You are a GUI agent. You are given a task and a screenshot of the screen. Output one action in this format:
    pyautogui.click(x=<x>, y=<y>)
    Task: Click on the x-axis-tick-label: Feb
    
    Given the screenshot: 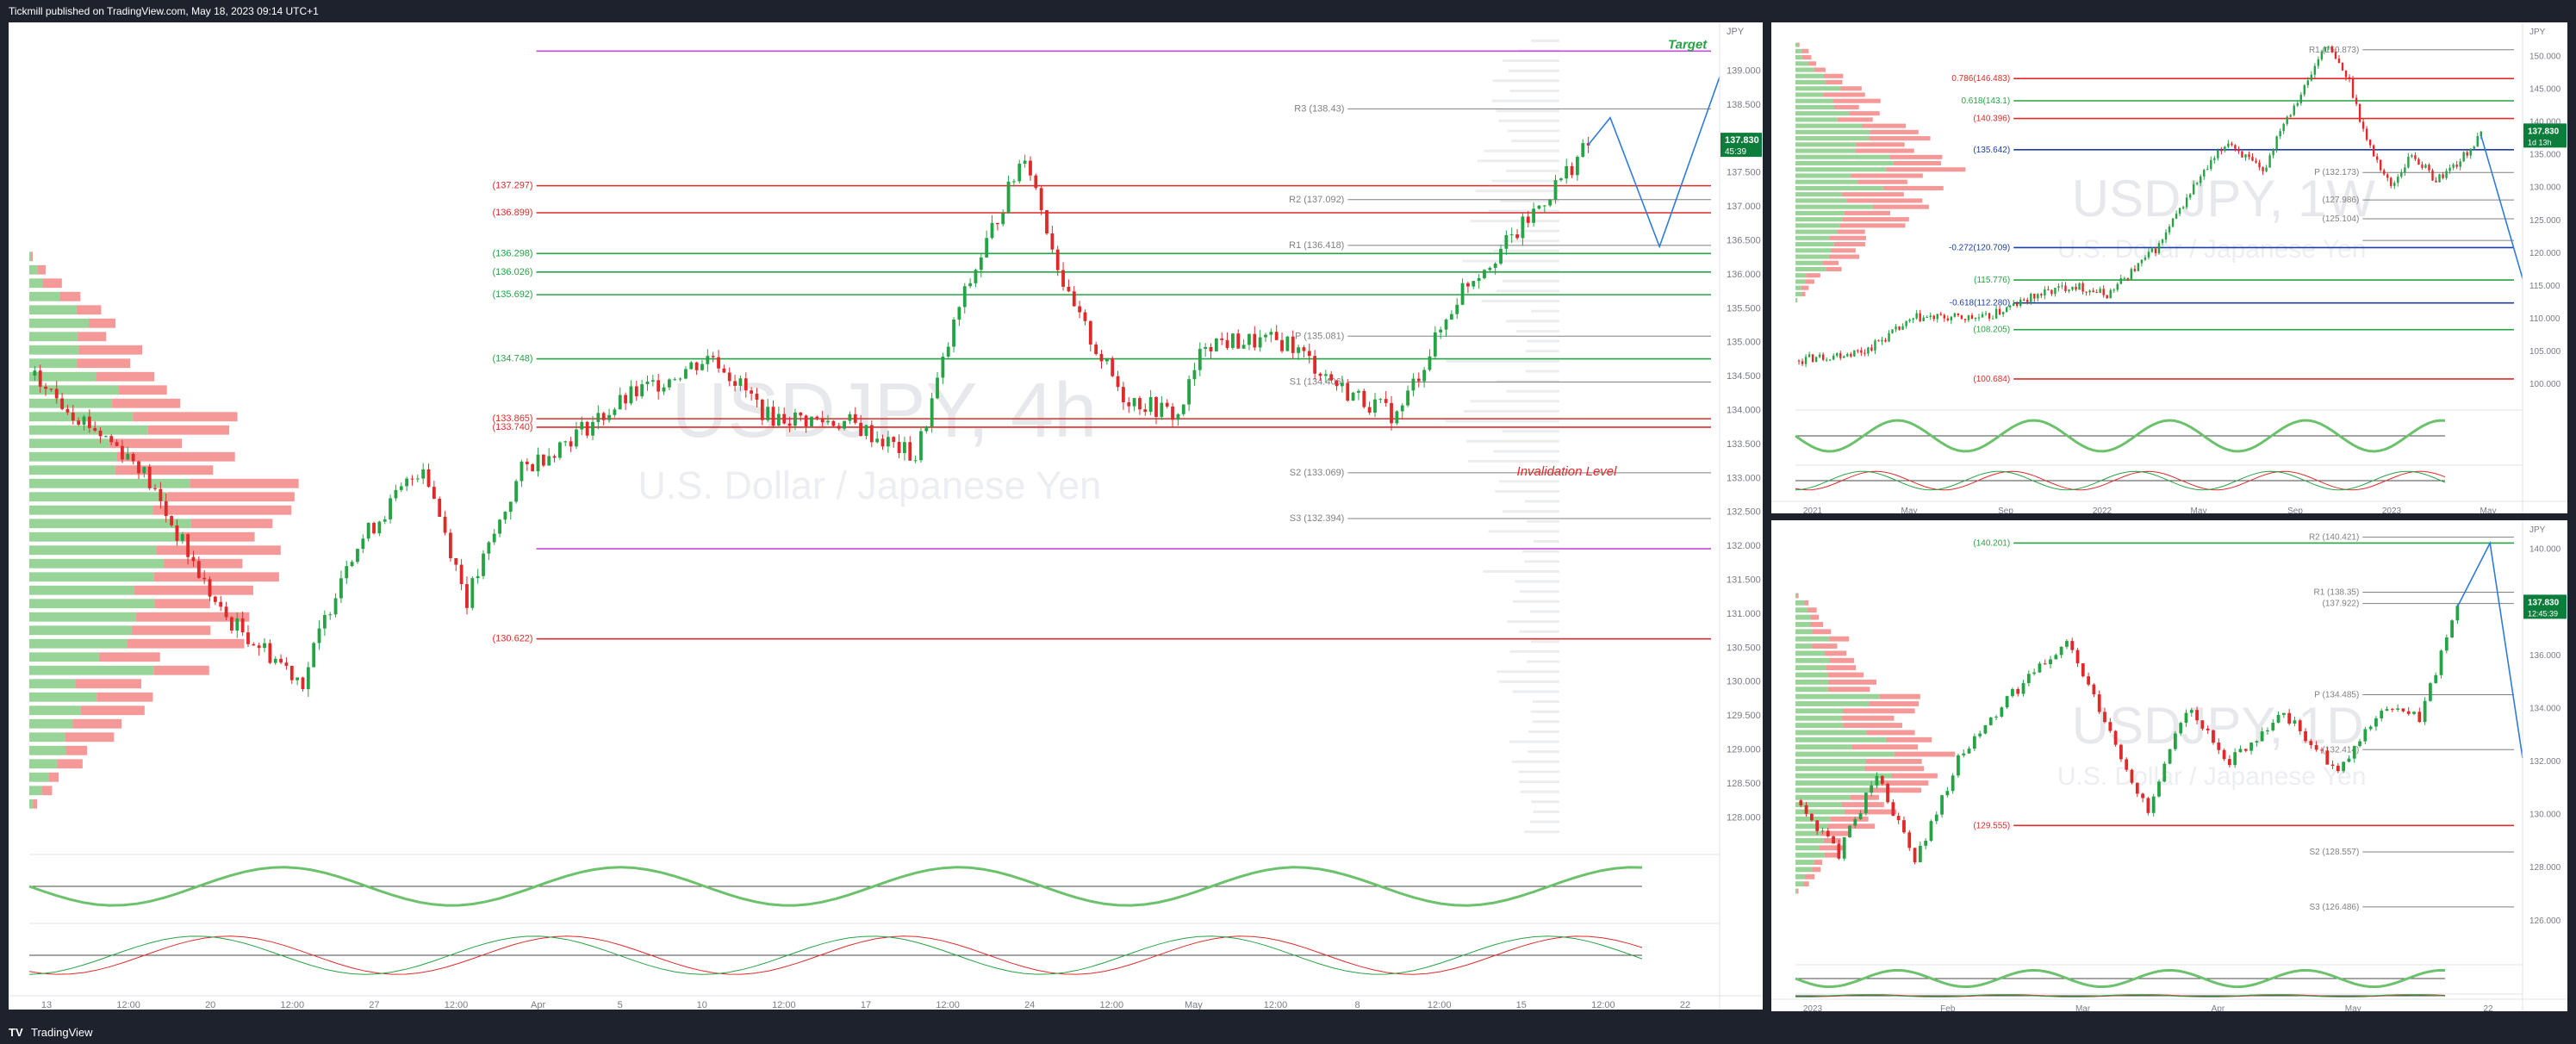 What is the action you would take?
    pyautogui.click(x=1948, y=1008)
    